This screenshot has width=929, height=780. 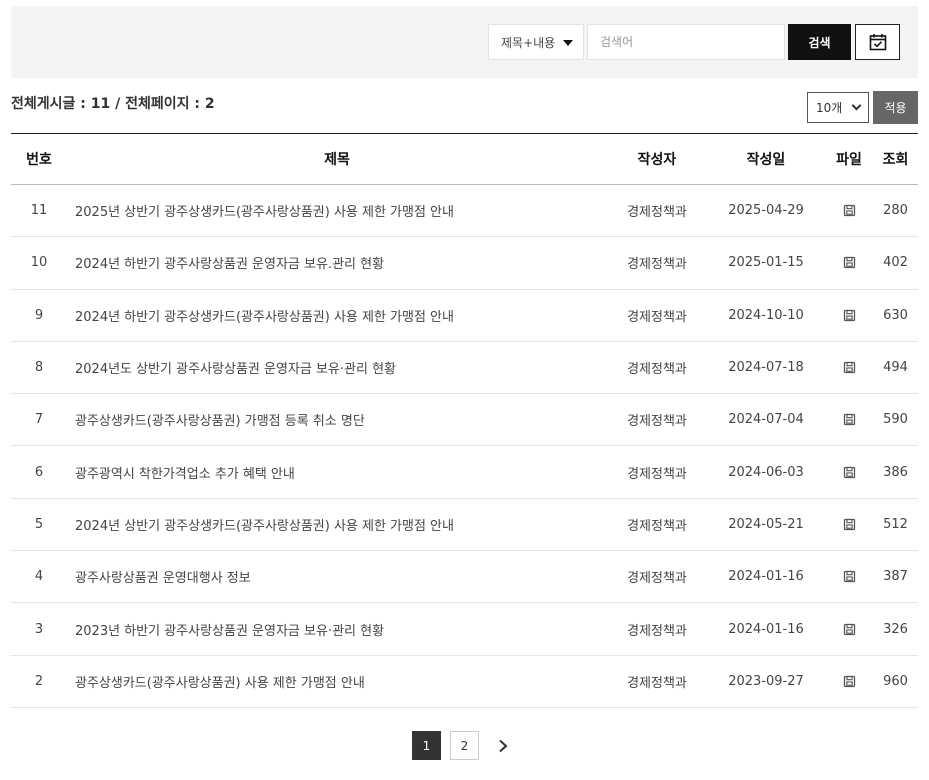 I want to click on page-button-2: 2, so click(x=464, y=745).